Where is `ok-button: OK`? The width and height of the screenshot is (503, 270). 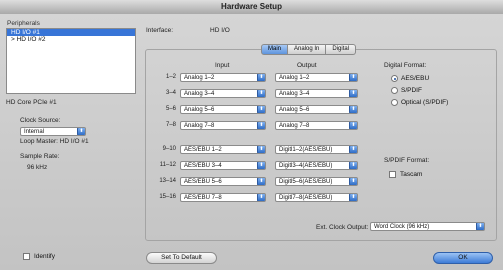 ok-button: OK is located at coordinates (463, 258).